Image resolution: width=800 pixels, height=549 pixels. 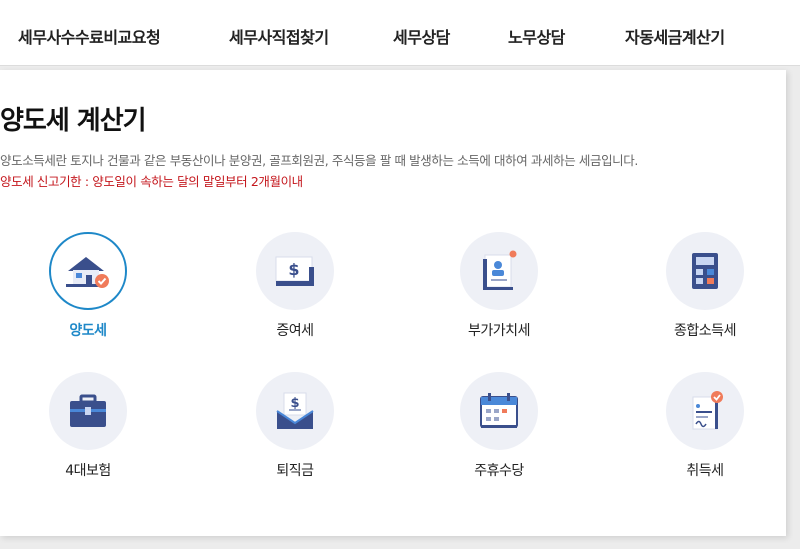 What do you see at coordinates (88, 471) in the screenshot?
I see `calc-label: 4대보험` at bounding box center [88, 471].